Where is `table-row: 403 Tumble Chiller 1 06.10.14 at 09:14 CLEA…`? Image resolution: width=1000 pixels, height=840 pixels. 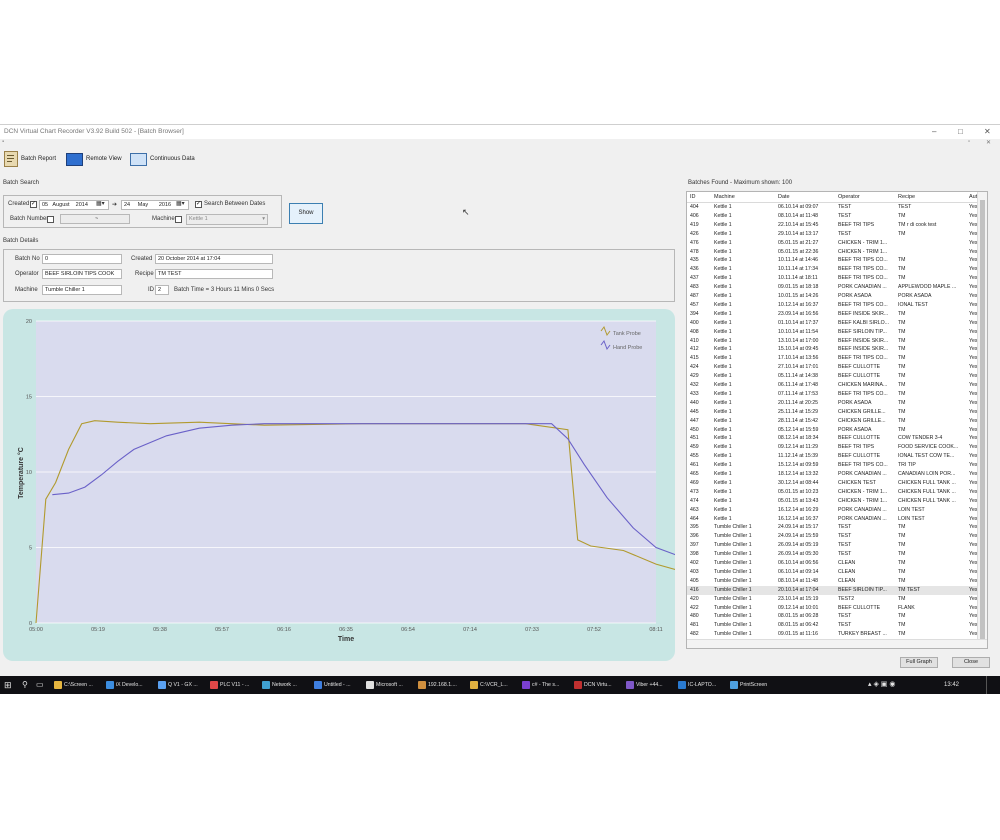
table-row: 403 Tumble Chiller 1 06.10.14 at 09:14 CLEA… is located at coordinates (832, 572).